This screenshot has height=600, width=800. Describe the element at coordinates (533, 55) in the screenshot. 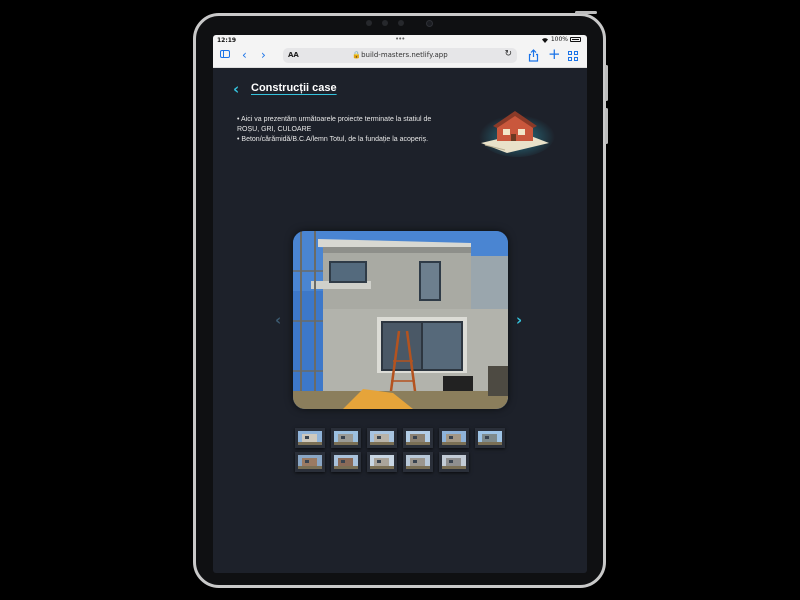

I see `share-icon` at that location.